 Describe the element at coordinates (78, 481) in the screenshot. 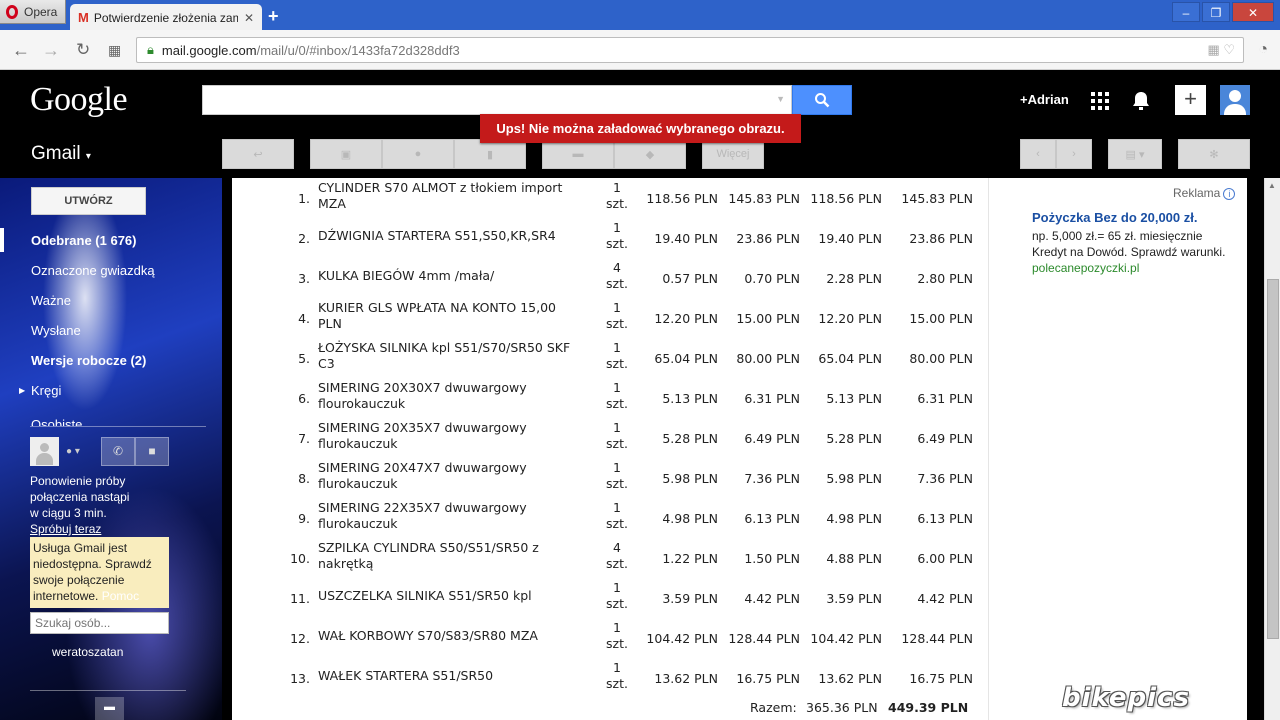

I see `reconnect-line: Ponowienie próby` at that location.